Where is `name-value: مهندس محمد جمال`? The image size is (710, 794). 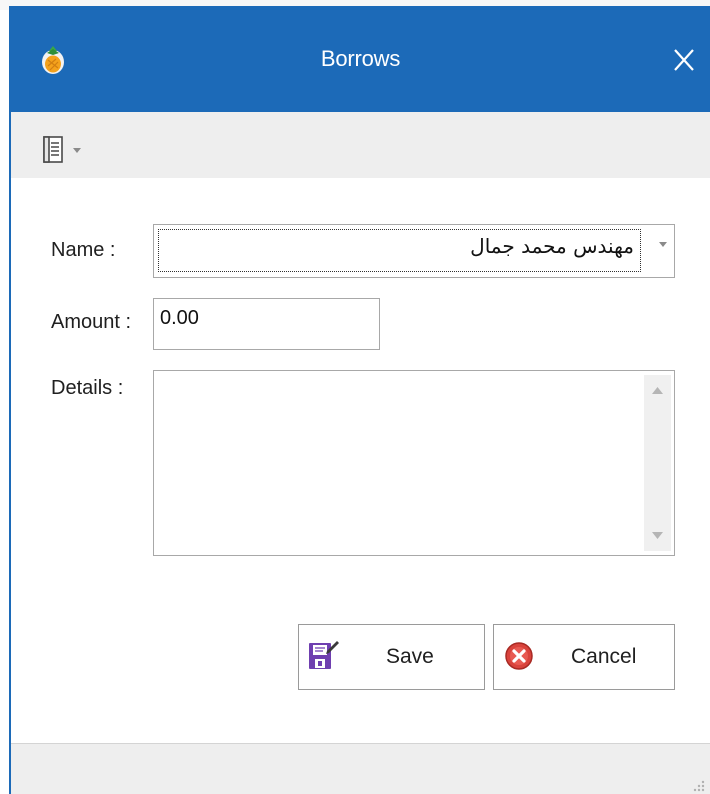
name-value: مهندس محمد جمال is located at coordinates (552, 246).